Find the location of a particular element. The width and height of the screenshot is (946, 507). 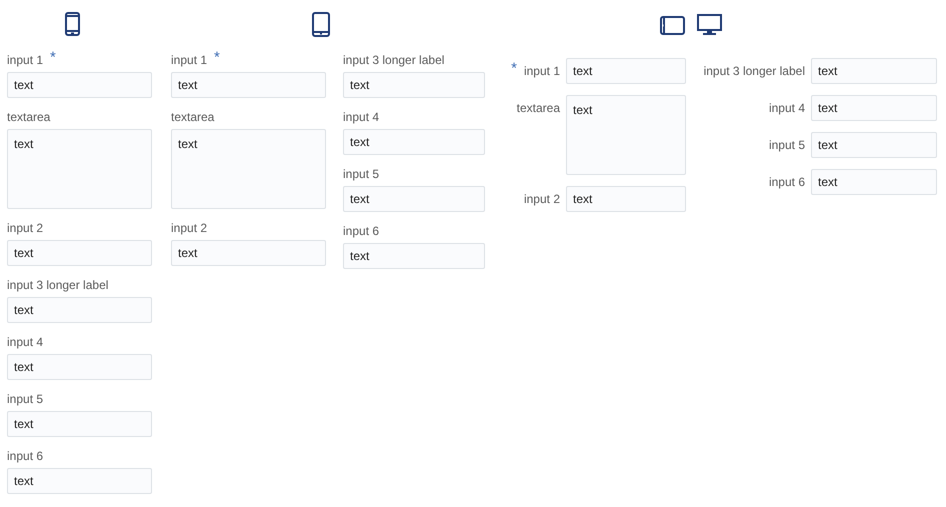

monitor-icon is located at coordinates (709, 25).